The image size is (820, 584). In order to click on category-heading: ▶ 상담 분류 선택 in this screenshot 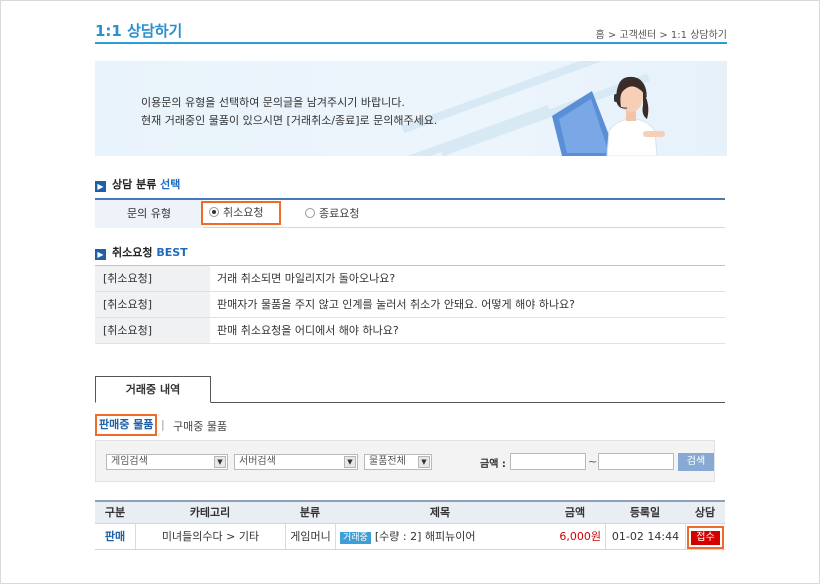, I will do `click(137, 184)`.